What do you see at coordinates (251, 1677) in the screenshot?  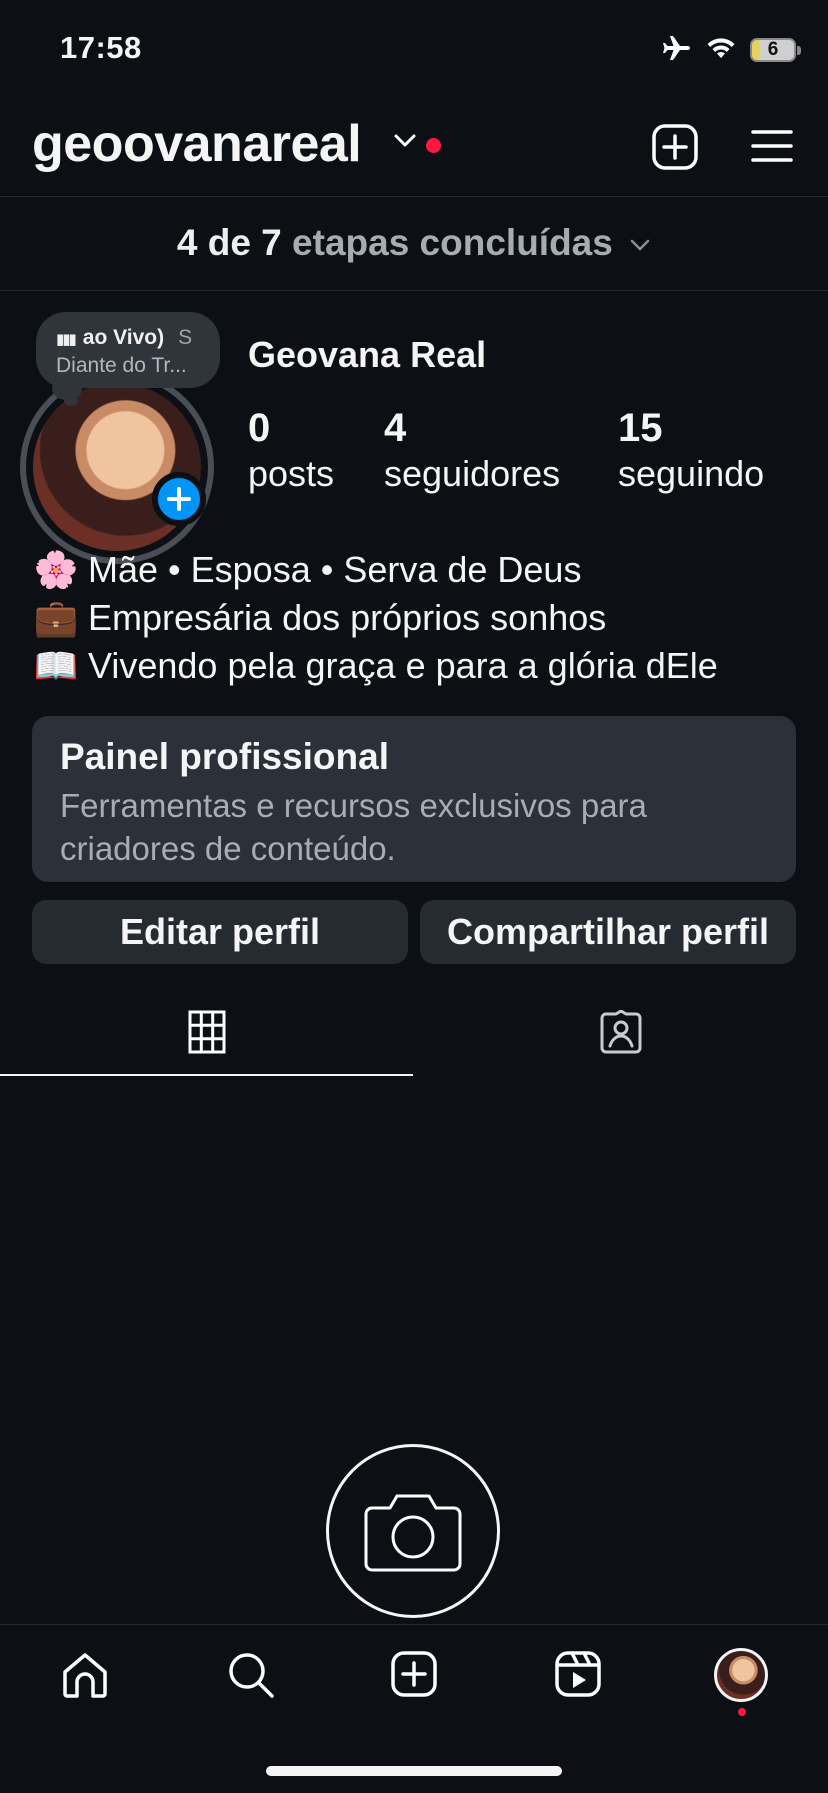 I see `search-icon` at bounding box center [251, 1677].